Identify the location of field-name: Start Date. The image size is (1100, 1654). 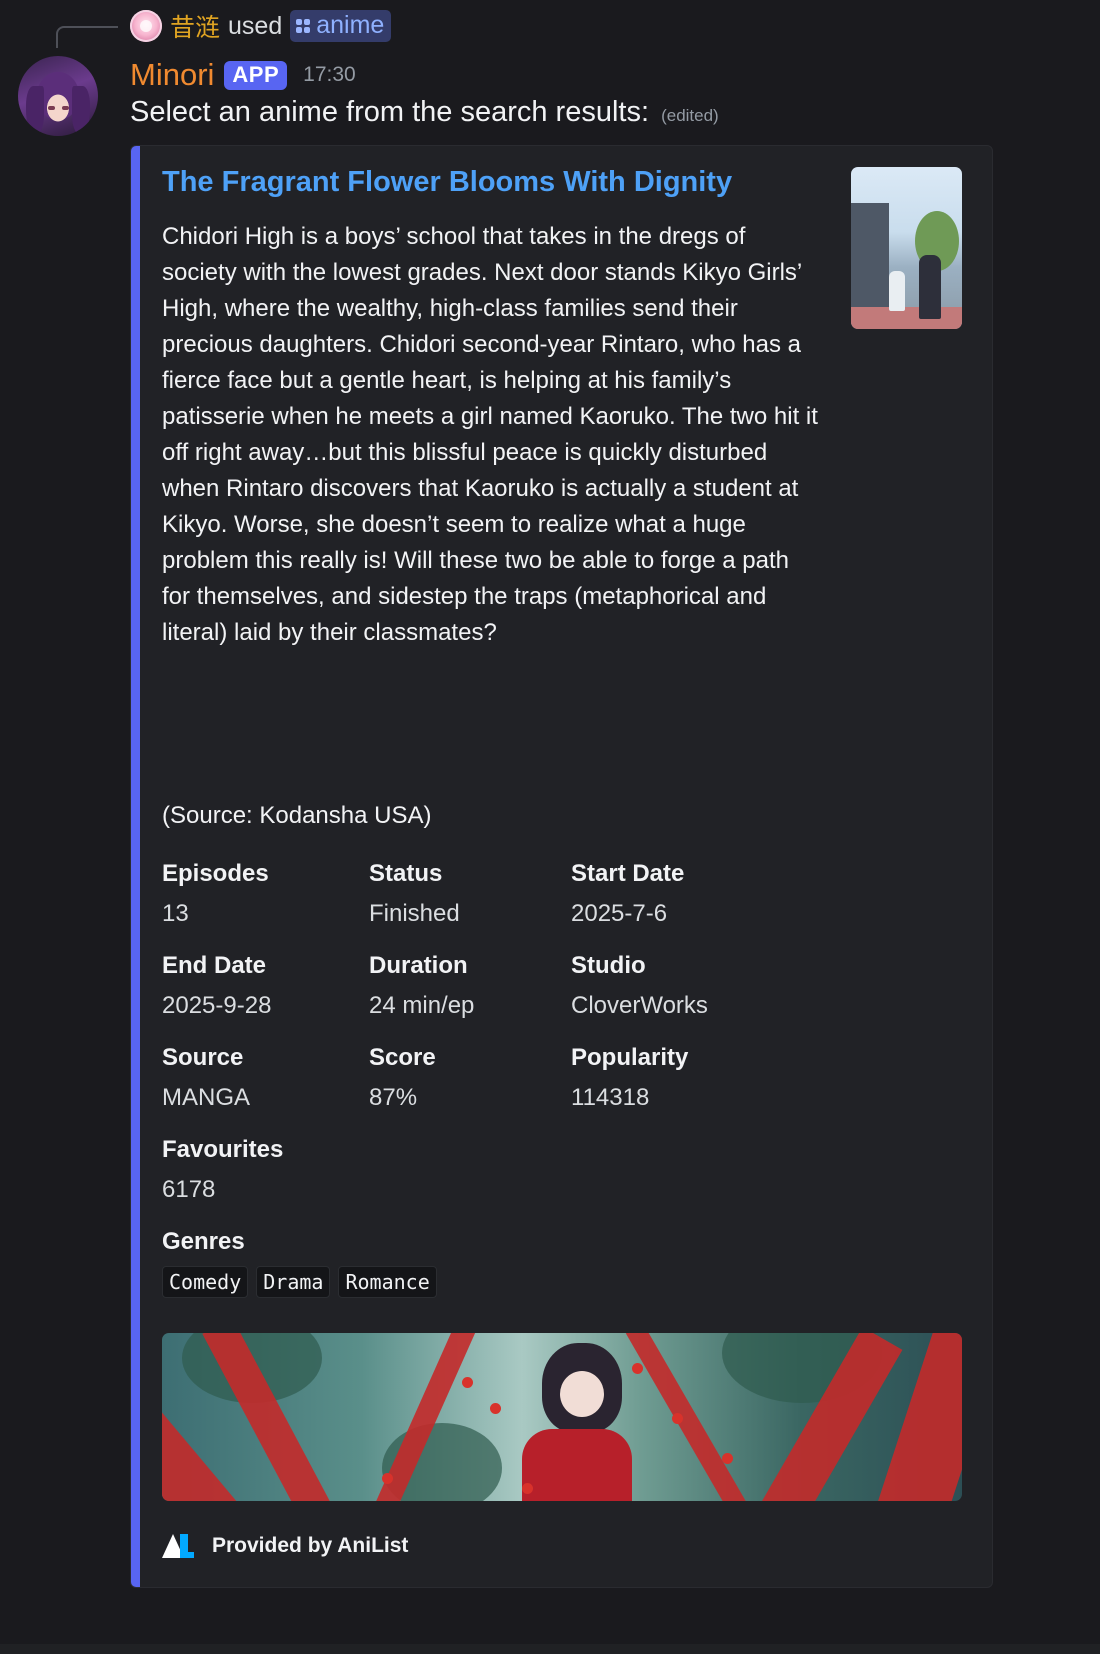
(628, 873).